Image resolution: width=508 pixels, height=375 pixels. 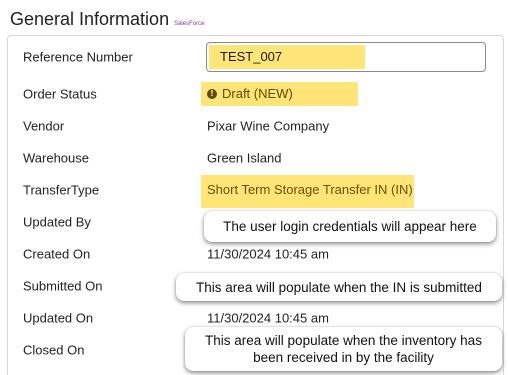 What do you see at coordinates (78, 57) in the screenshot?
I see `reference-number-label: Reference Number` at bounding box center [78, 57].